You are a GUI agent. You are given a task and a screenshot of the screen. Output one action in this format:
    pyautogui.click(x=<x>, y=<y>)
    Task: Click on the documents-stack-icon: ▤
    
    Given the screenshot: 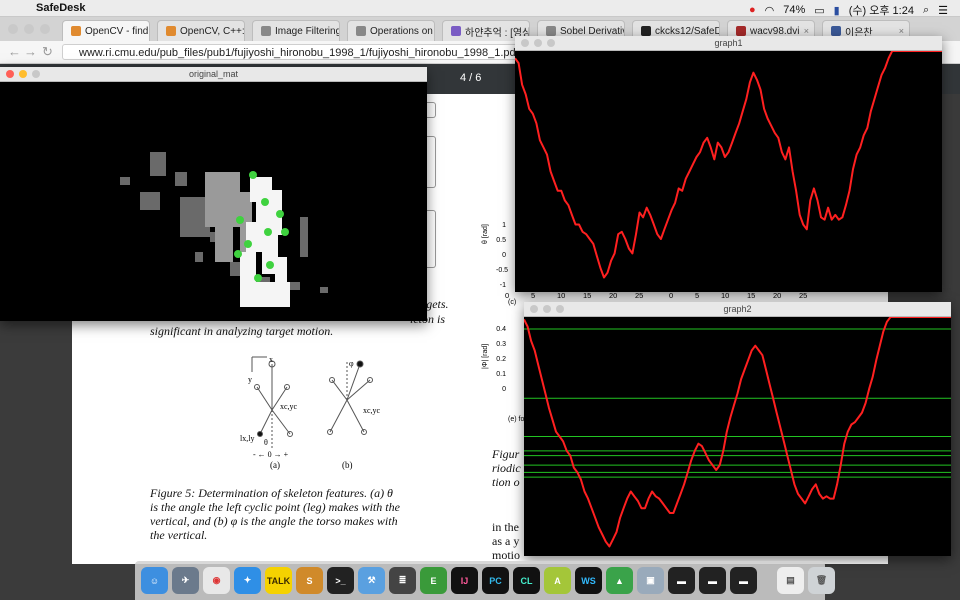 What is the action you would take?
    pyautogui.click(x=790, y=580)
    